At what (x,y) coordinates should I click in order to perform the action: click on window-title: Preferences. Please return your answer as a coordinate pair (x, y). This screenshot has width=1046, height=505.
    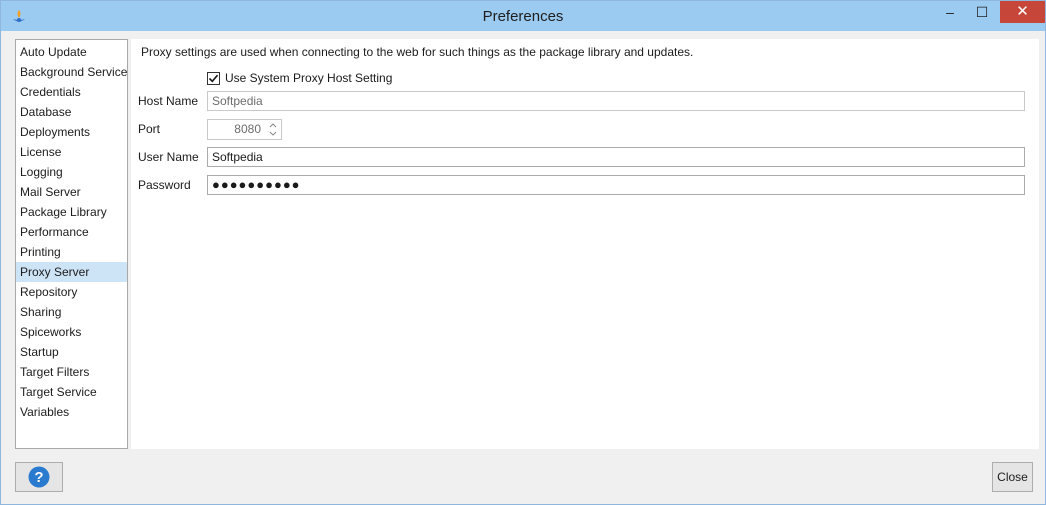
    Looking at the image, I should click on (523, 16).